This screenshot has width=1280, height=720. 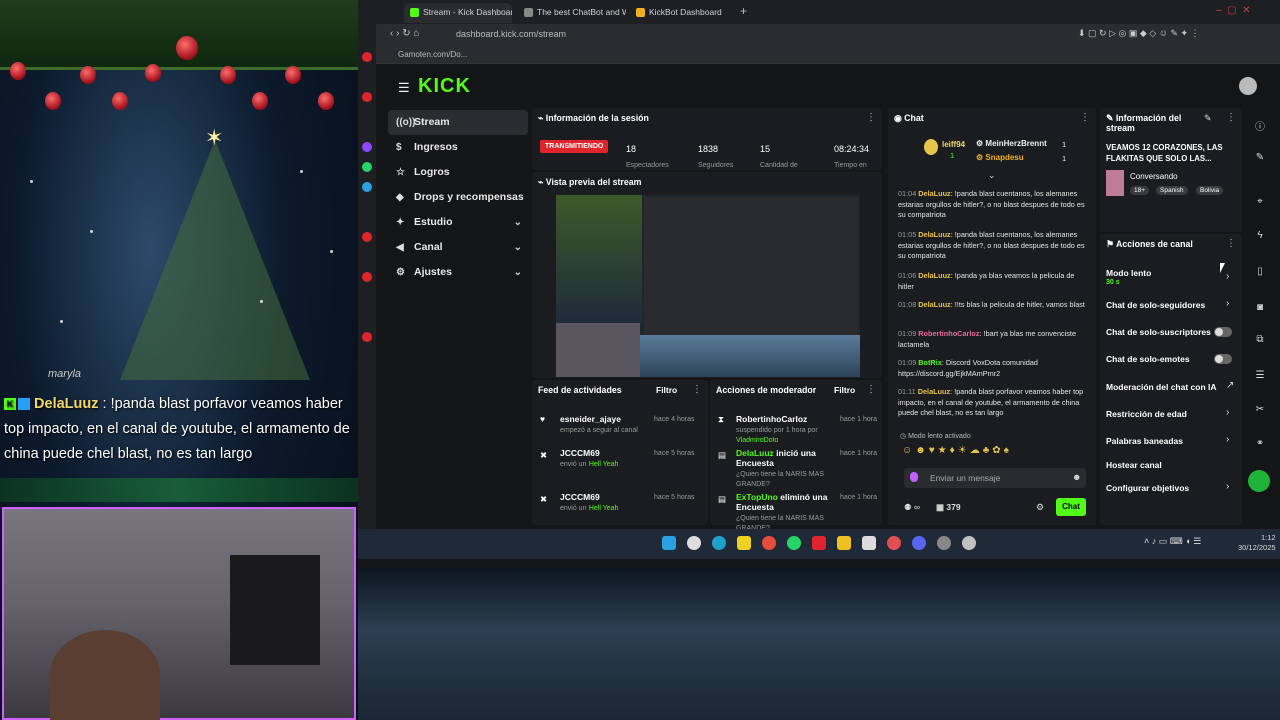 What do you see at coordinates (1144, 441) in the screenshot?
I see `action-banned-words: Palabras baneadas` at bounding box center [1144, 441].